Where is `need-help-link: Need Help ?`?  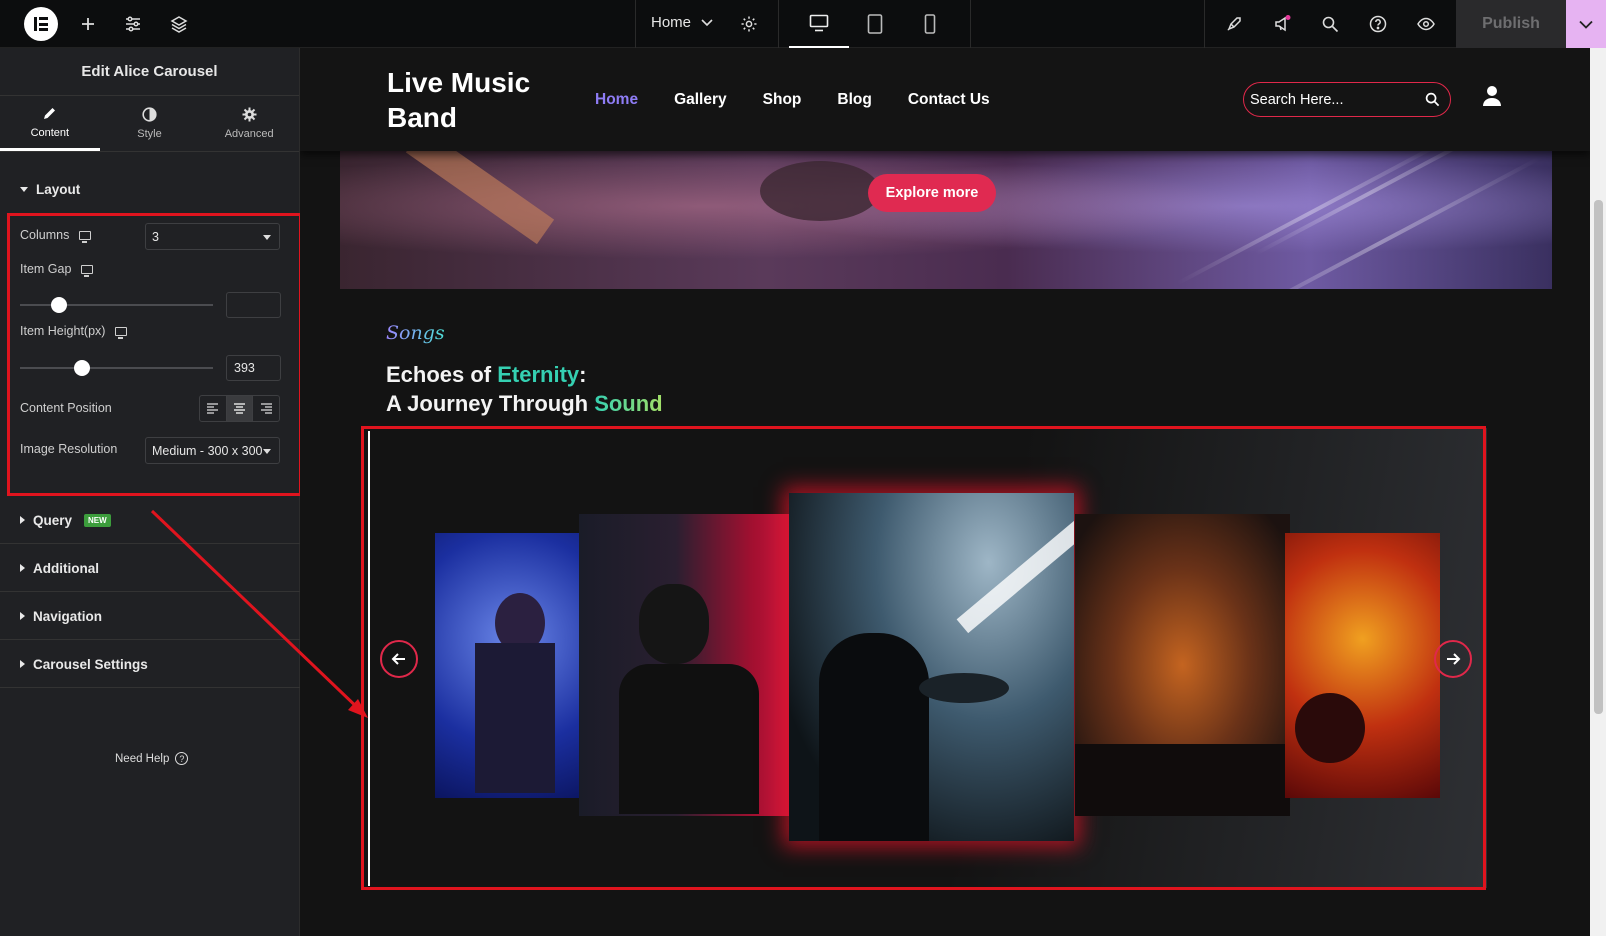
need-help-link: Need Help ? is located at coordinates (152, 758).